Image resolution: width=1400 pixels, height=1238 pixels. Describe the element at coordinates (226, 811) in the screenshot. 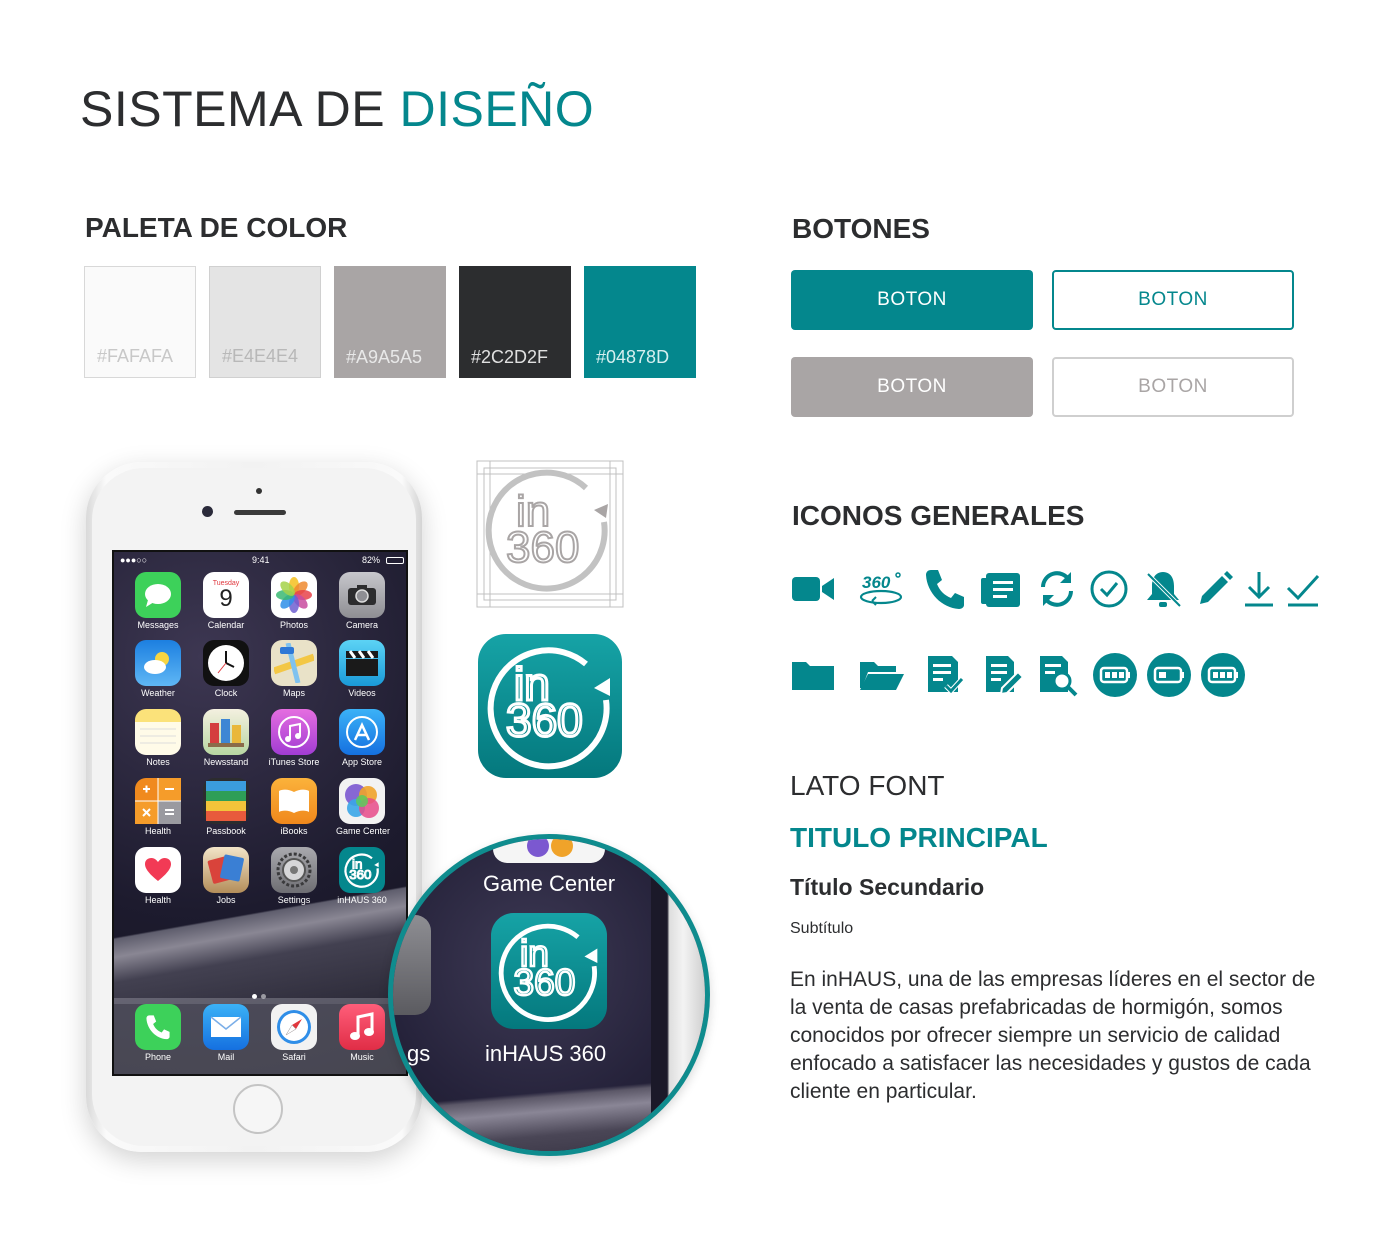

I see `app-passbook: Passbook` at that location.